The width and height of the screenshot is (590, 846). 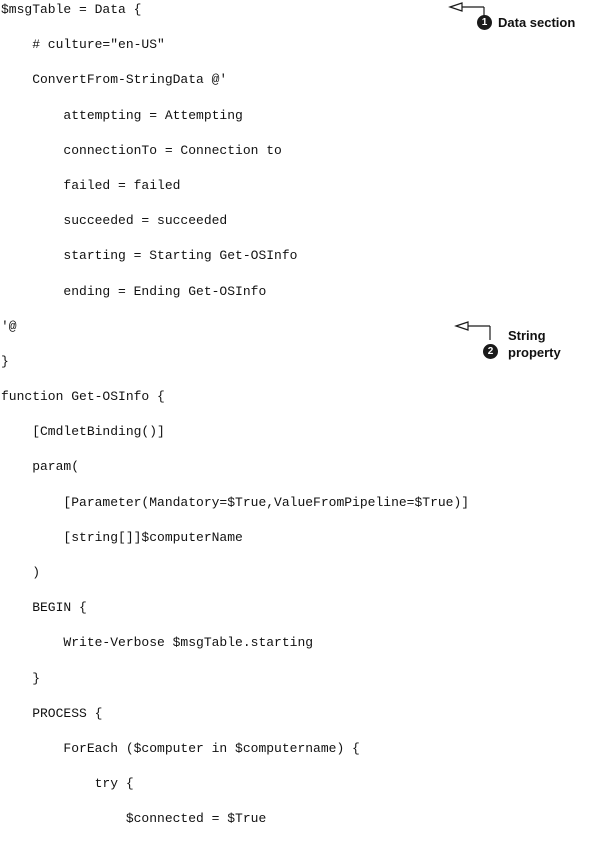 I want to click on callout-number-badge: 1, so click(x=484, y=22).